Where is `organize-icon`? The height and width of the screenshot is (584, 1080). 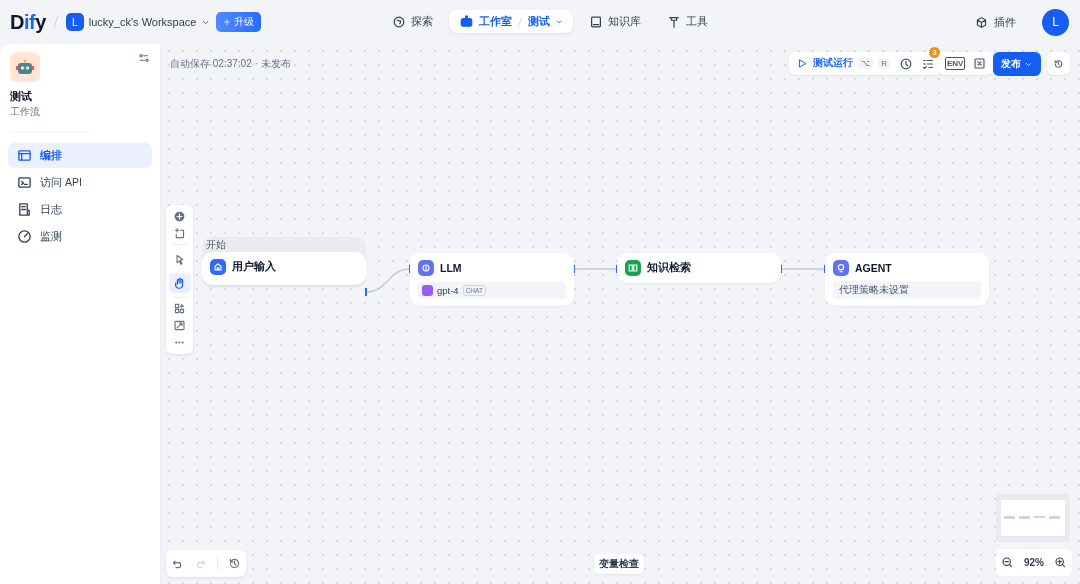 organize-icon is located at coordinates (179, 308).